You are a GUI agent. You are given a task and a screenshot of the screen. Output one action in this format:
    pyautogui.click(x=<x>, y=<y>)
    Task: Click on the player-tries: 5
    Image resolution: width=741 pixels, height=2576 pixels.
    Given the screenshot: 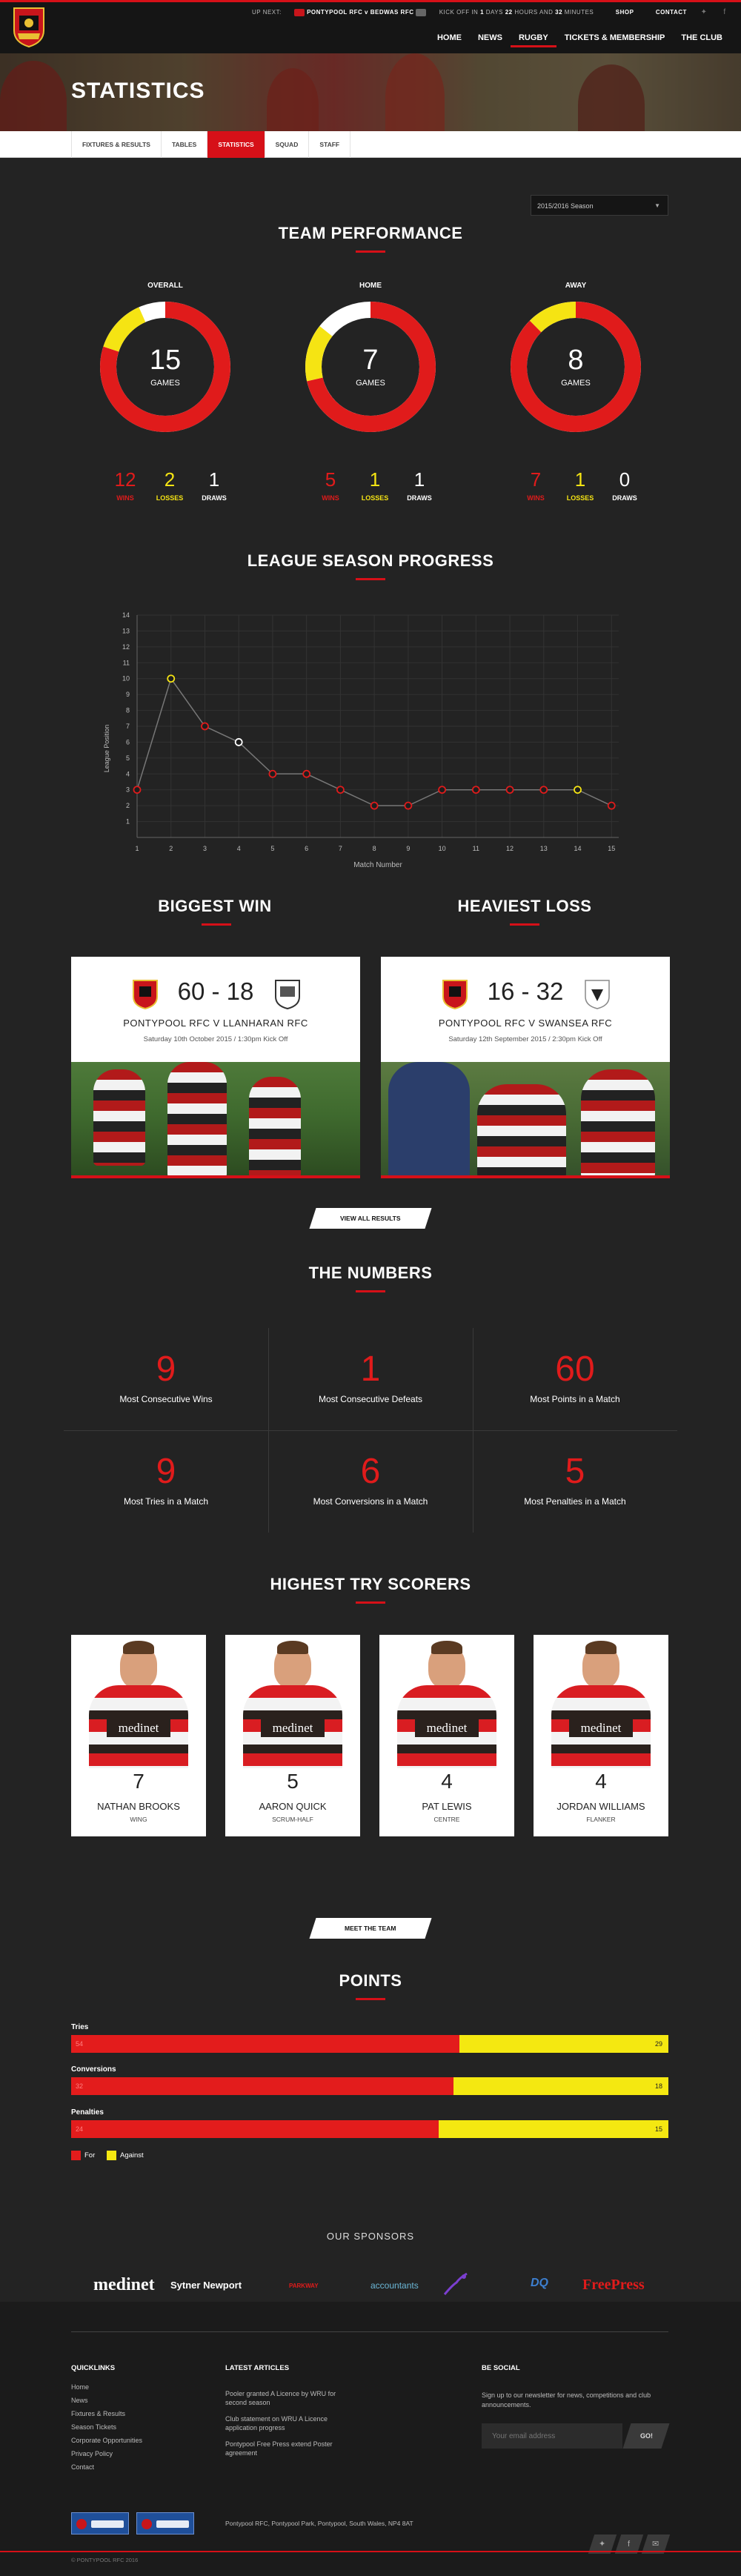 What is the action you would take?
    pyautogui.click(x=293, y=1781)
    